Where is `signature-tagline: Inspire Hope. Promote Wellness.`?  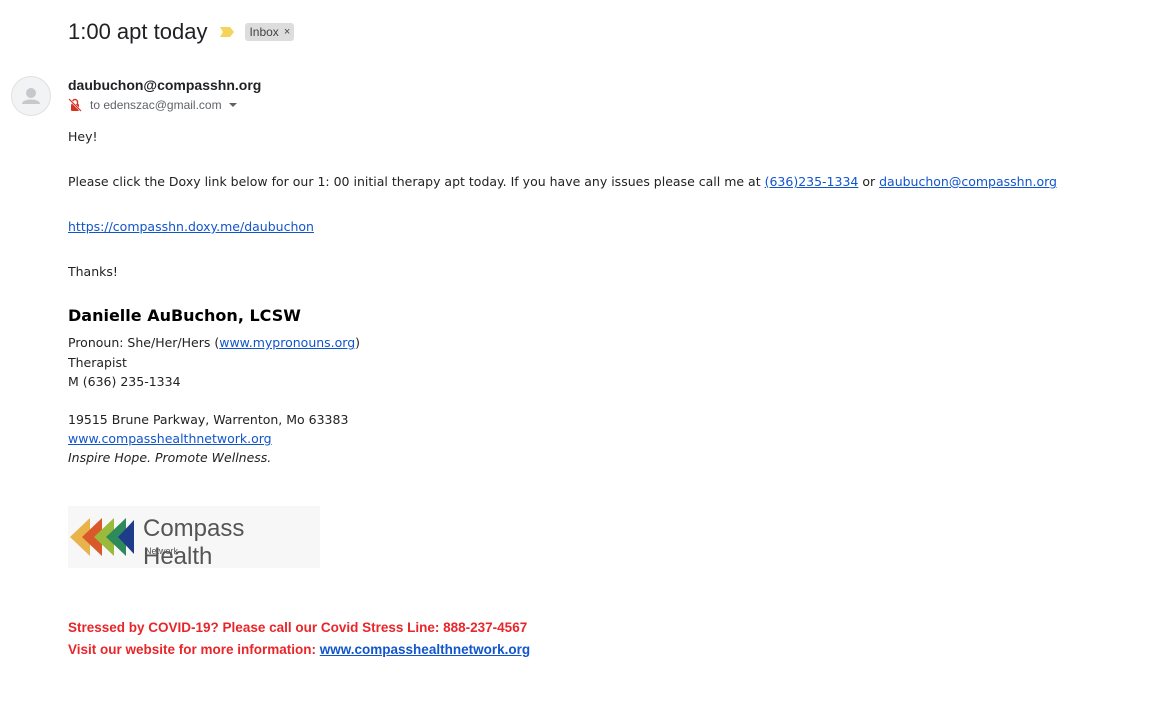
signature-tagline: Inspire Hope. Promote Wellness. is located at coordinates (170, 457).